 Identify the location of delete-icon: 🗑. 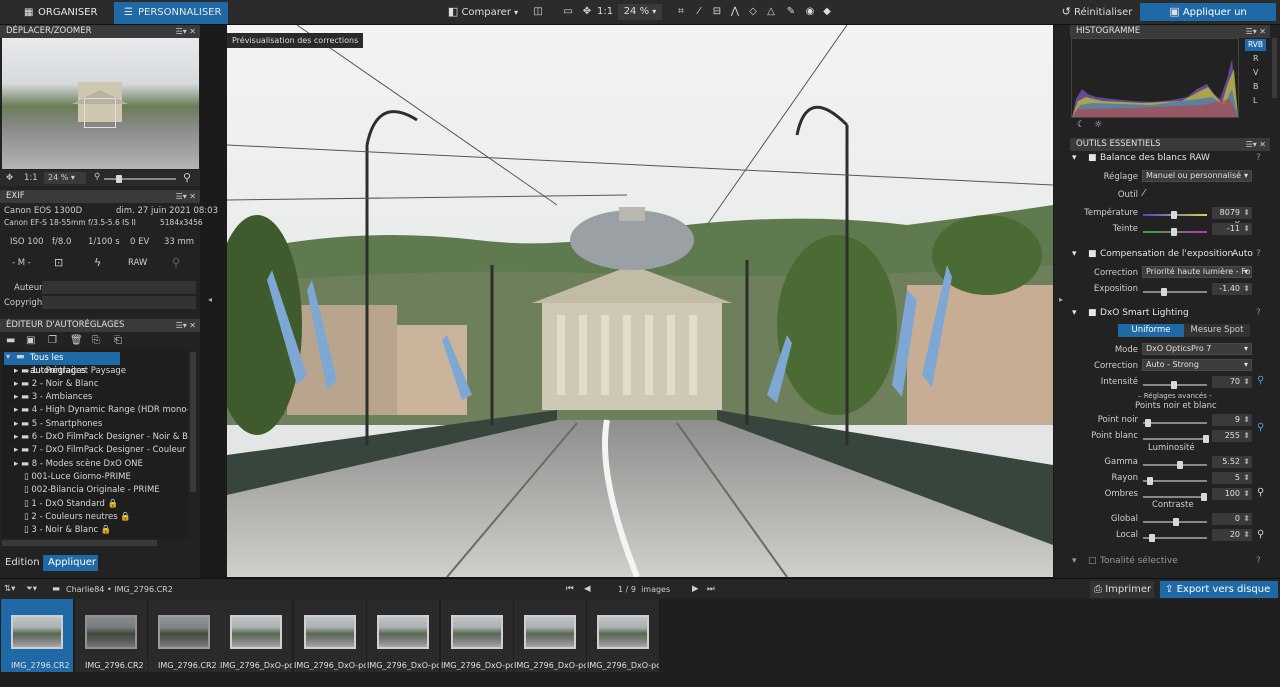
(76, 340).